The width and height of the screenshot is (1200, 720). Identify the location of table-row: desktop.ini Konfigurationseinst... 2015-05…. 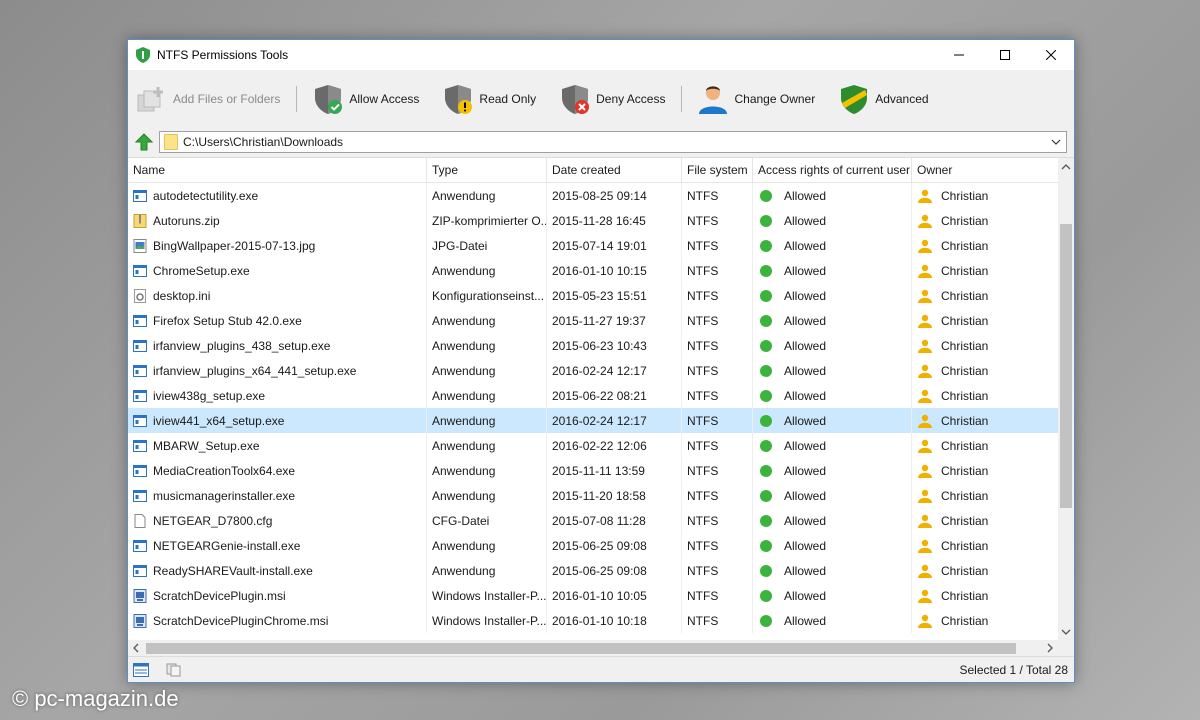
(601, 295).